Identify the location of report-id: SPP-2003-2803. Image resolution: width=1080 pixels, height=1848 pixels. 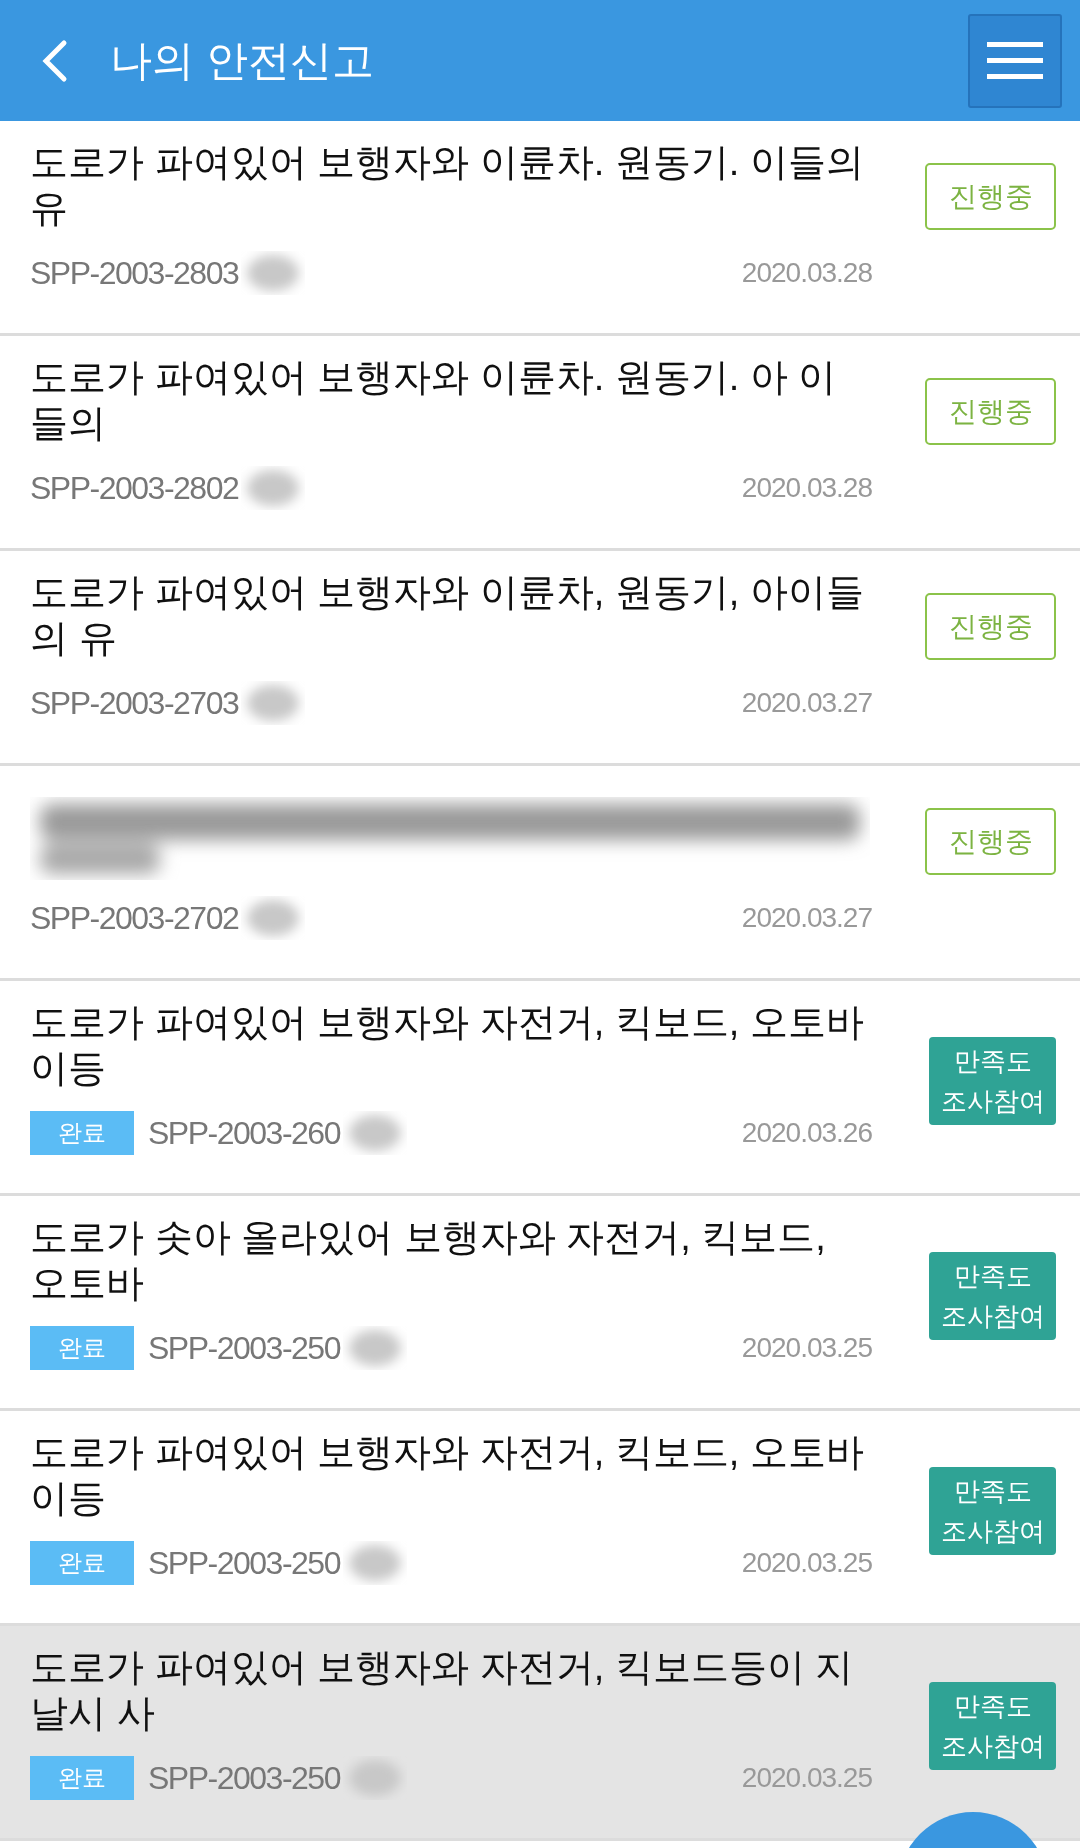
(134, 273).